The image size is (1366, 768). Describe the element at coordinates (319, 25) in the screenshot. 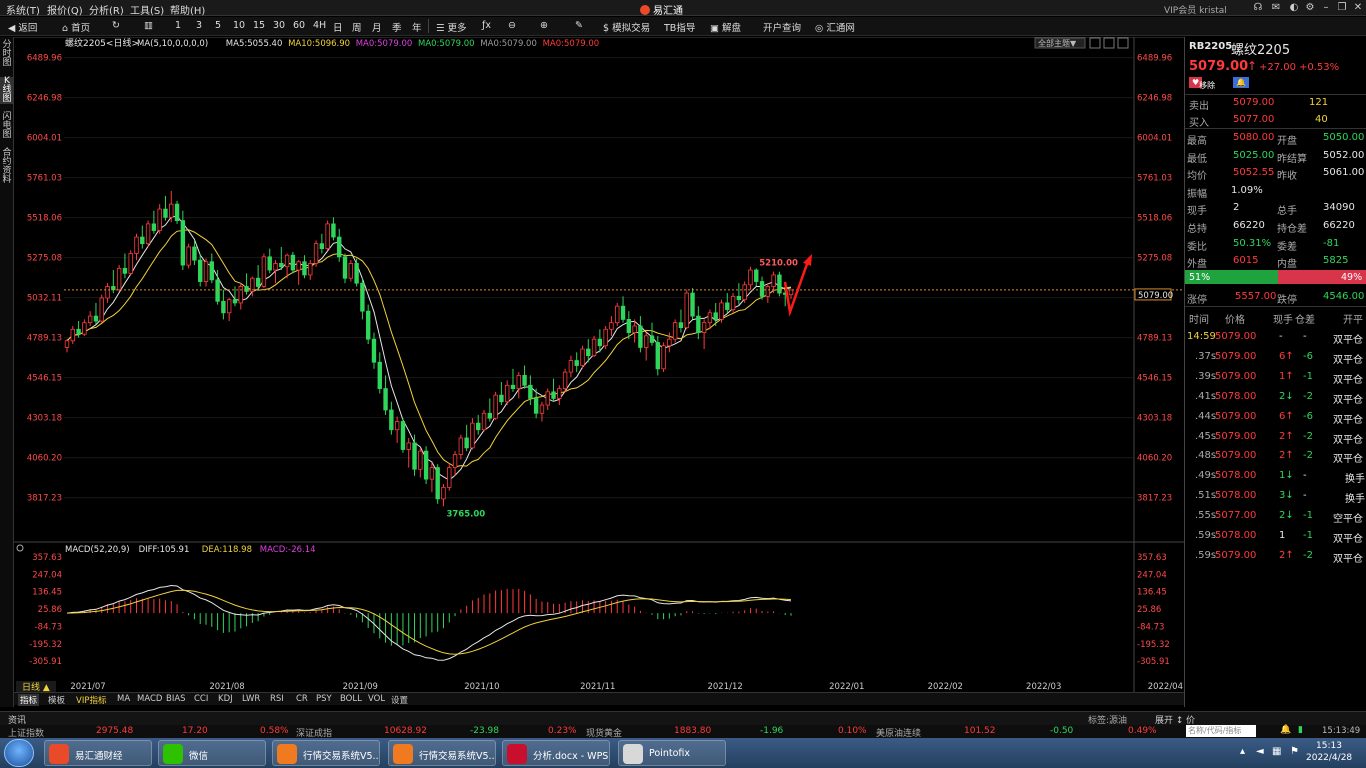

I see `period-4h: 4H` at that location.